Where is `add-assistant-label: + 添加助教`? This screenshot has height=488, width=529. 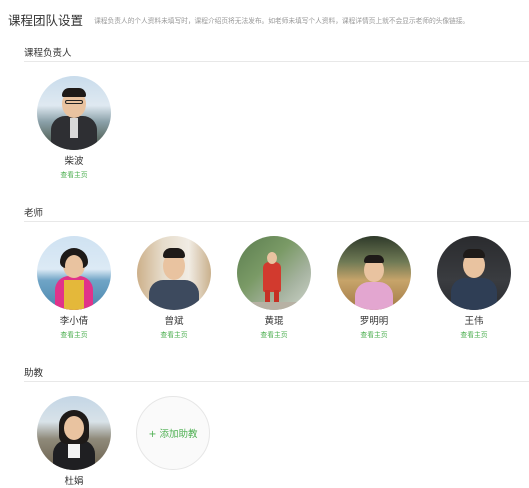 add-assistant-label: + 添加助教 is located at coordinates (173, 434).